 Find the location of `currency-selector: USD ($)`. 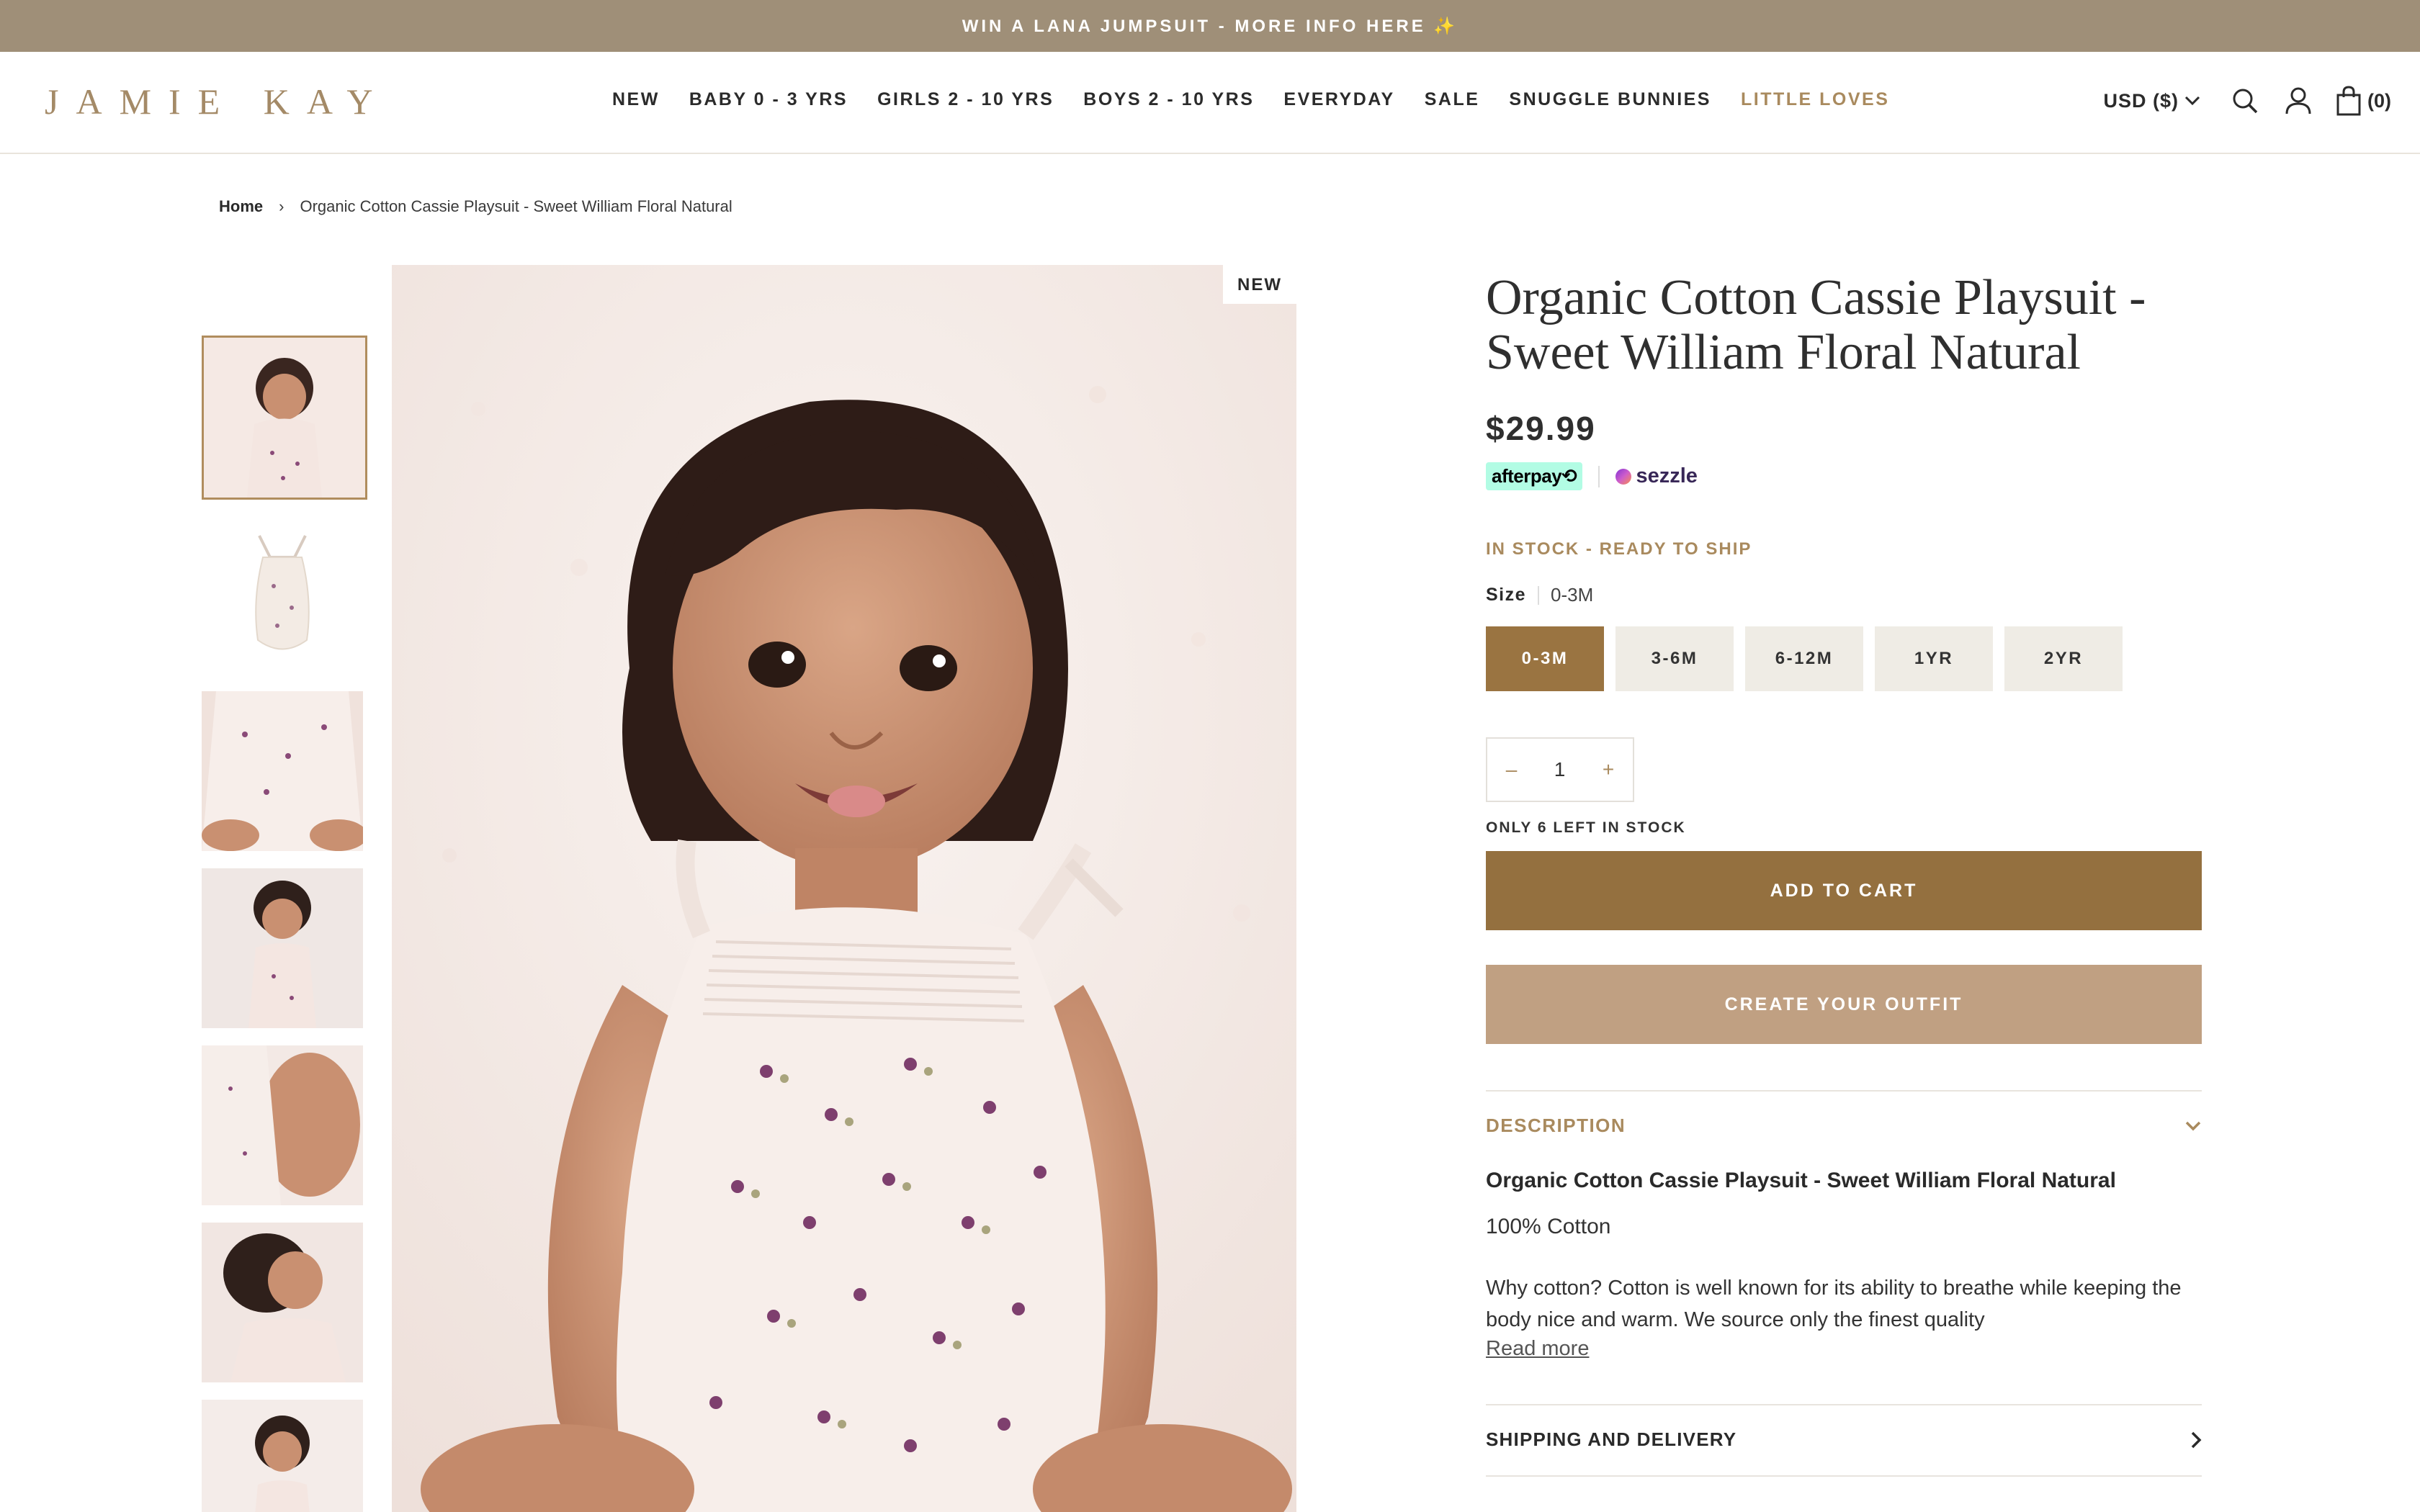

currency-selector: USD ($) is located at coordinates (2151, 101).